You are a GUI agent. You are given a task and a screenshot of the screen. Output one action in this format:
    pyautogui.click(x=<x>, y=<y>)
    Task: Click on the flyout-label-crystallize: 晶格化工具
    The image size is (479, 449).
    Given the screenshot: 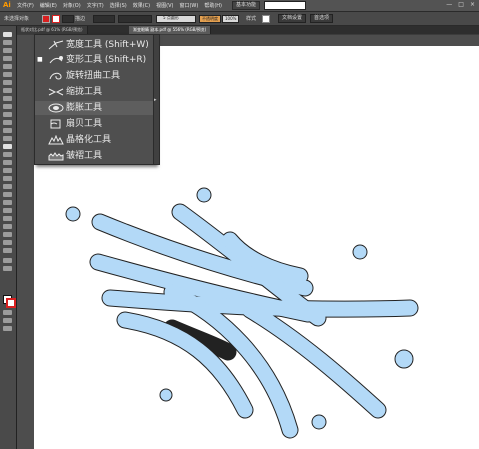 What is the action you would take?
    pyautogui.click(x=89, y=140)
    